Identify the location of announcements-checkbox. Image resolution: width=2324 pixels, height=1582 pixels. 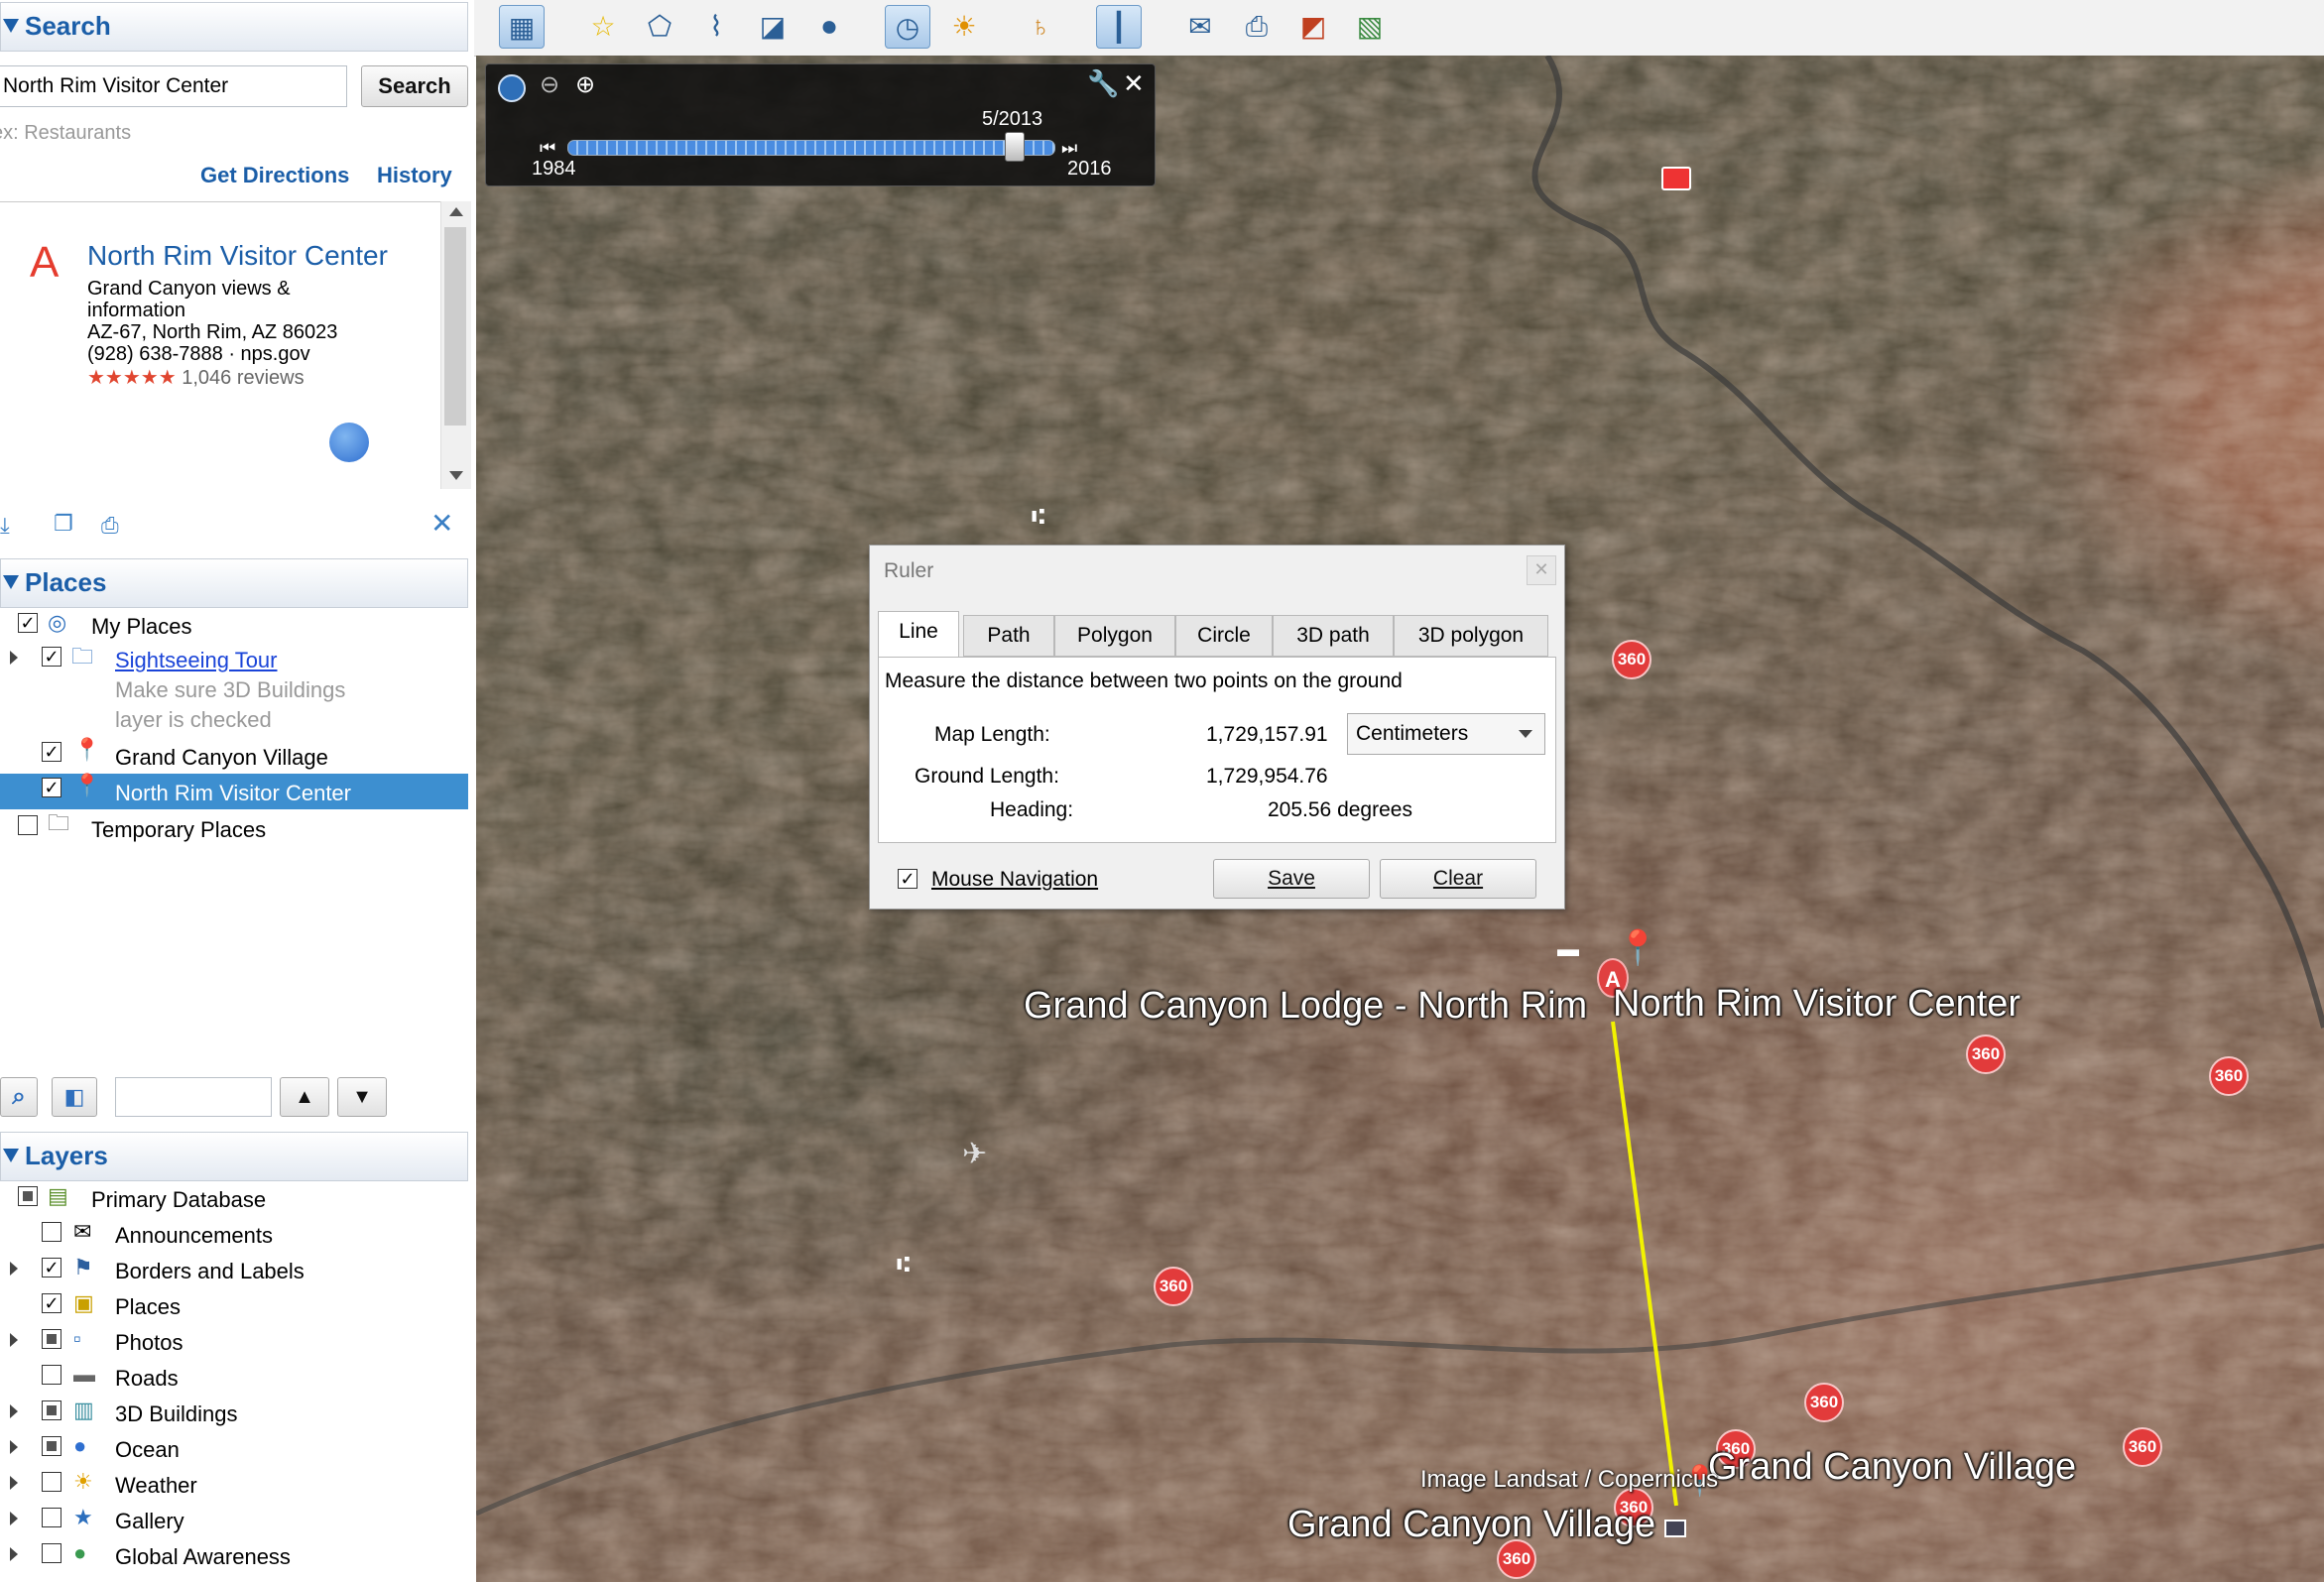
(52, 1232).